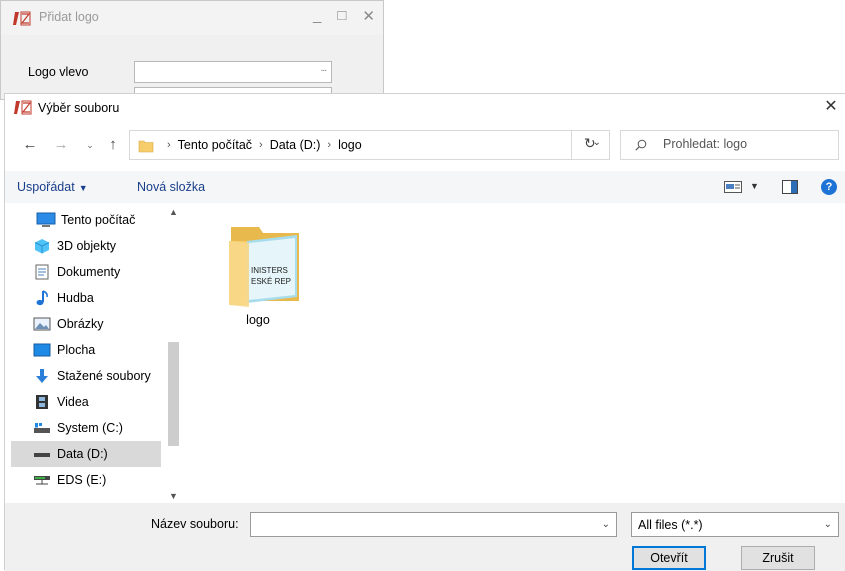 This screenshot has height=571, width=845. Describe the element at coordinates (420, 524) in the screenshot. I see `filename-input` at that location.